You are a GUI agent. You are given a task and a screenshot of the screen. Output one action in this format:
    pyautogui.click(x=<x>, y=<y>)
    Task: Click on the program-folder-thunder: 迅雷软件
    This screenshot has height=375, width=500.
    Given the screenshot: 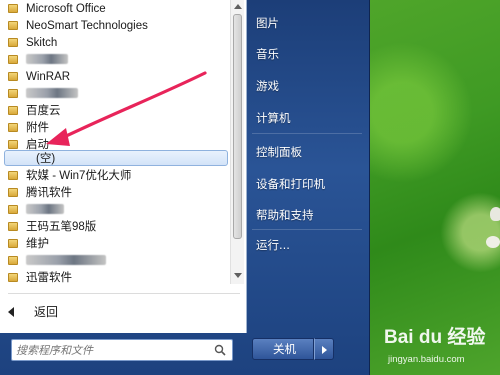 What is the action you would take?
    pyautogui.click(x=118, y=278)
    